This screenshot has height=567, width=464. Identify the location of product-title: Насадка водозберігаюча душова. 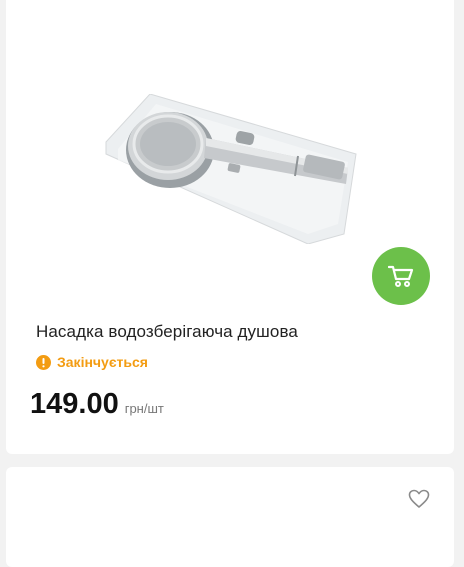
(167, 332).